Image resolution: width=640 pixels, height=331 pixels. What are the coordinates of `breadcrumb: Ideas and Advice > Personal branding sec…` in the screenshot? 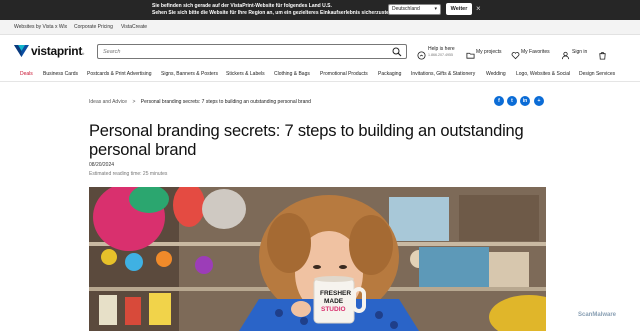 It's located at (200, 102).